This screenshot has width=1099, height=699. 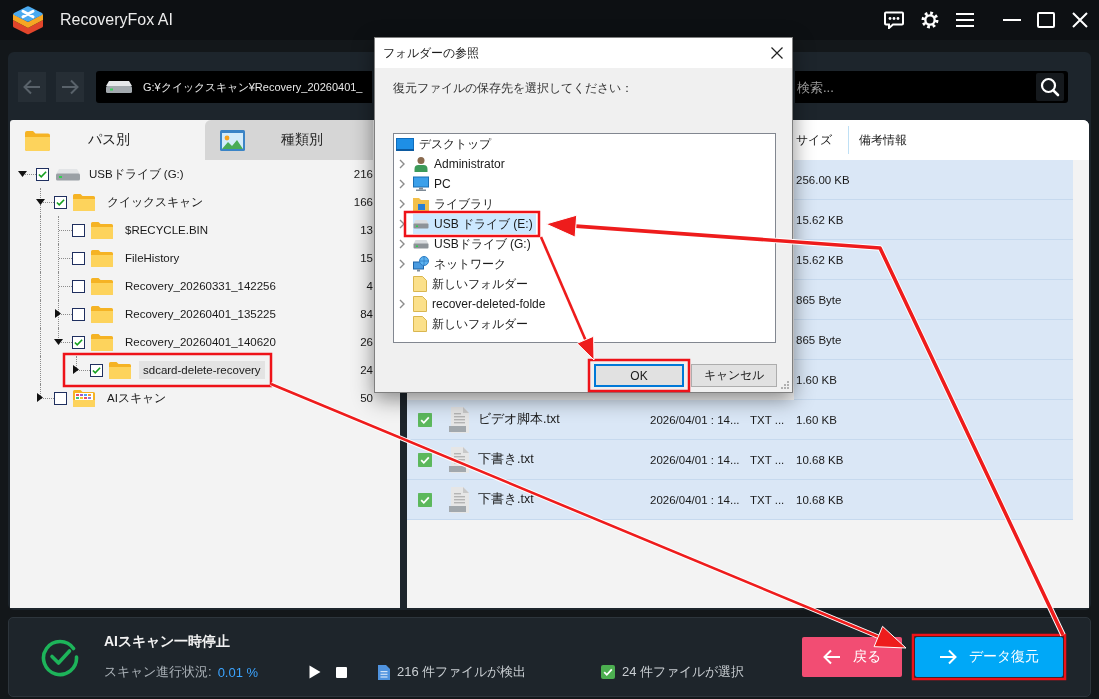 I want to click on tree-item: Recovery_20260401_140620, so click(x=200, y=342).